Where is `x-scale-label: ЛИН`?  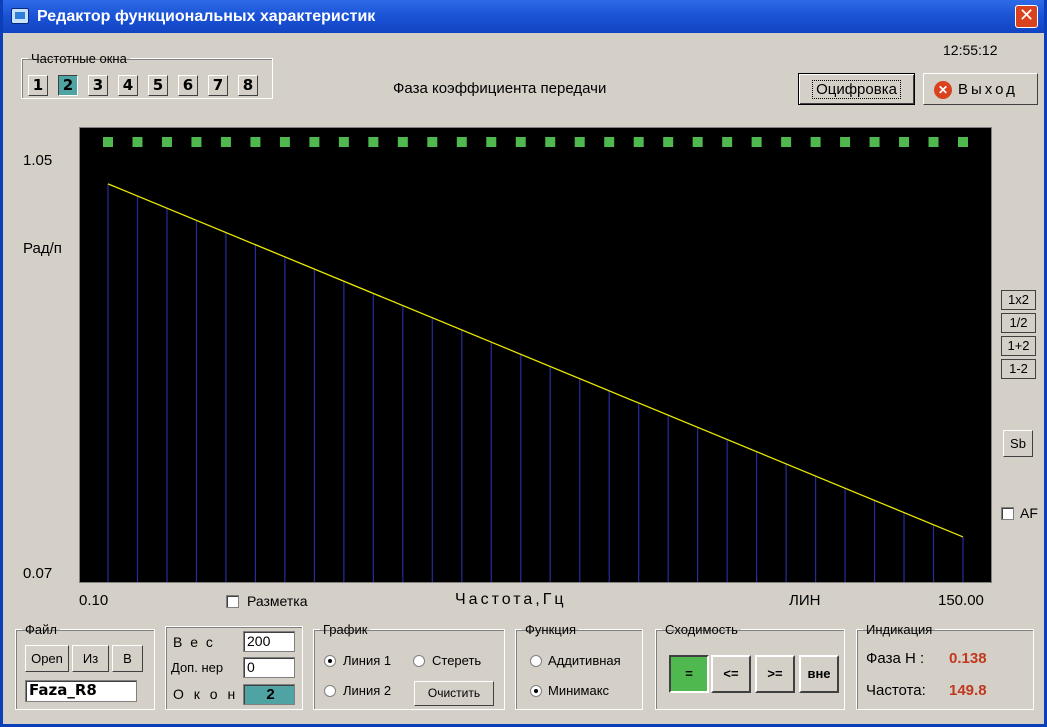
x-scale-label: ЛИН is located at coordinates (805, 600).